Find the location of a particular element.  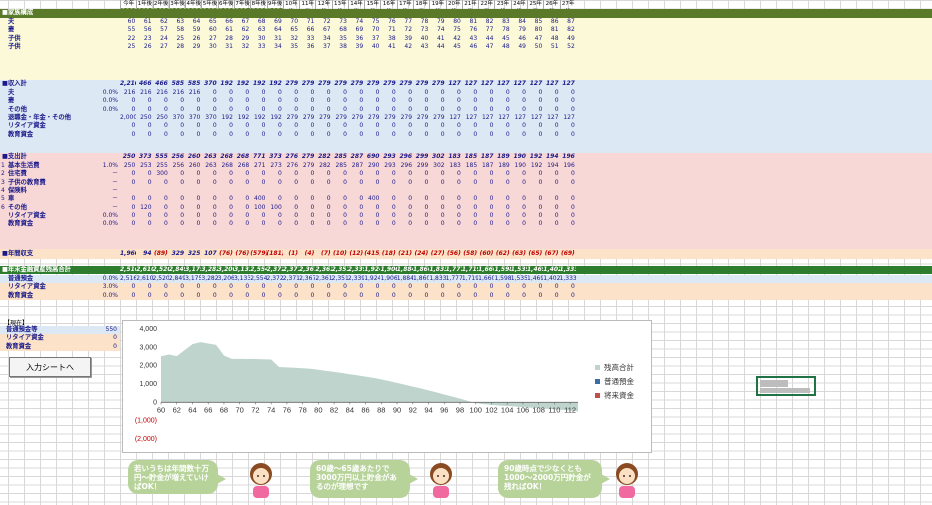

value-cell: 31 is located at coordinates (278, 38).